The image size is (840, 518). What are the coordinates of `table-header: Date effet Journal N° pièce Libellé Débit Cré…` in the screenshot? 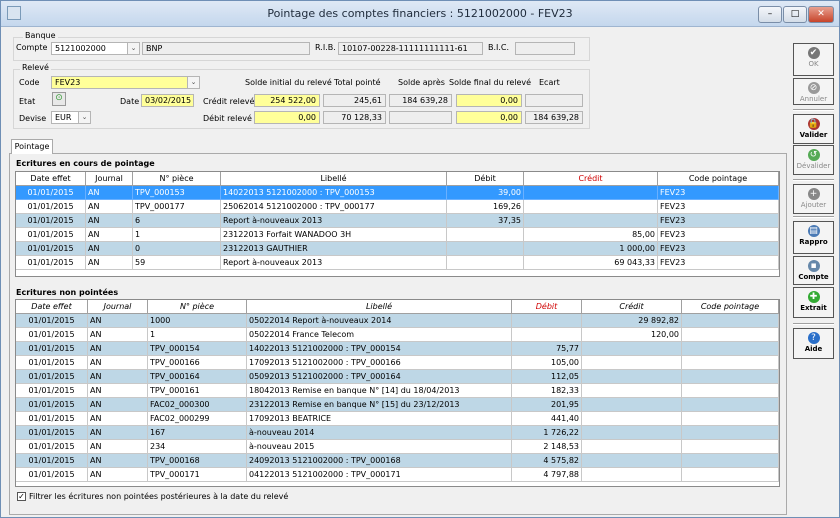 It's located at (397, 307).